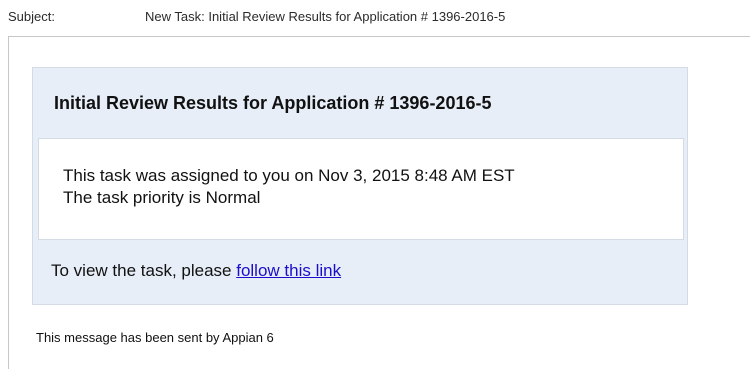 This screenshot has height=369, width=750. I want to click on follow-link: follow this link, so click(288, 270).